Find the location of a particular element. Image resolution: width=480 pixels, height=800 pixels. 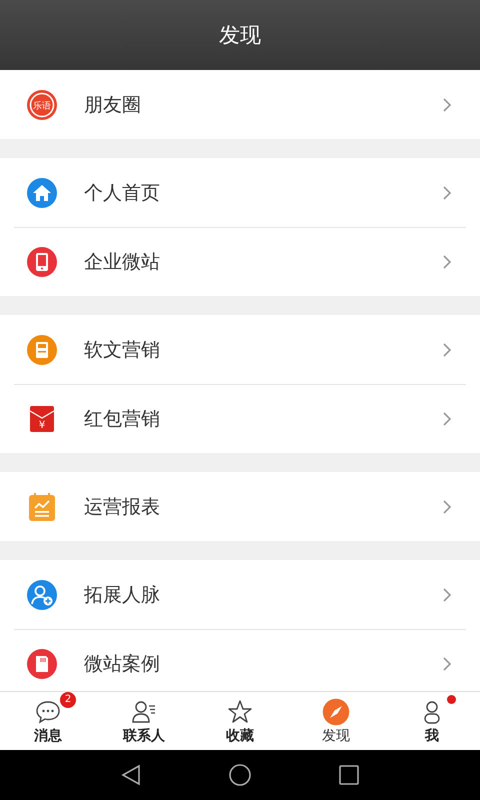

document-icon is located at coordinates (42, 350).